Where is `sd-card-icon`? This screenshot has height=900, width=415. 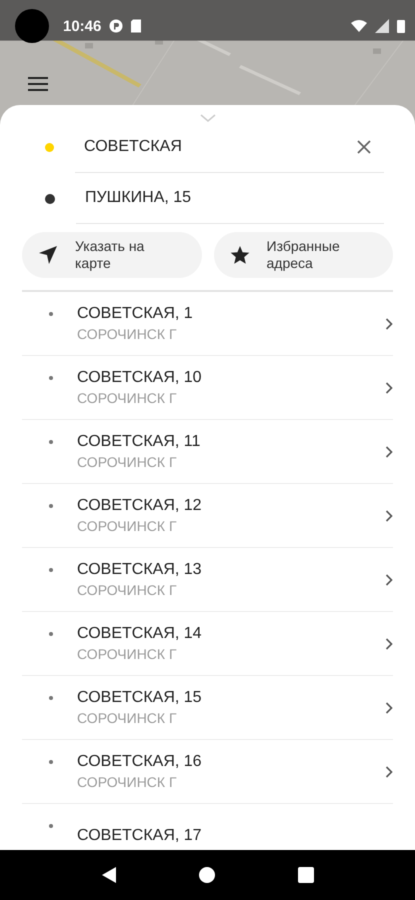 sd-card-icon is located at coordinates (136, 26).